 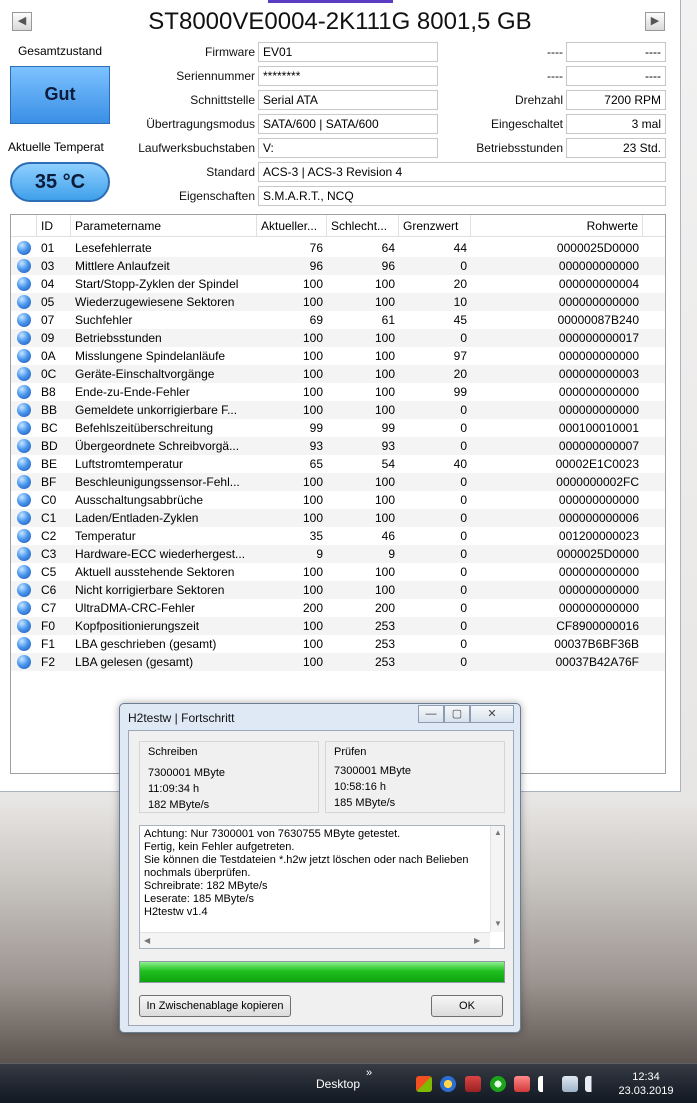 What do you see at coordinates (54, 226) in the screenshot?
I see `col-id: ID` at bounding box center [54, 226].